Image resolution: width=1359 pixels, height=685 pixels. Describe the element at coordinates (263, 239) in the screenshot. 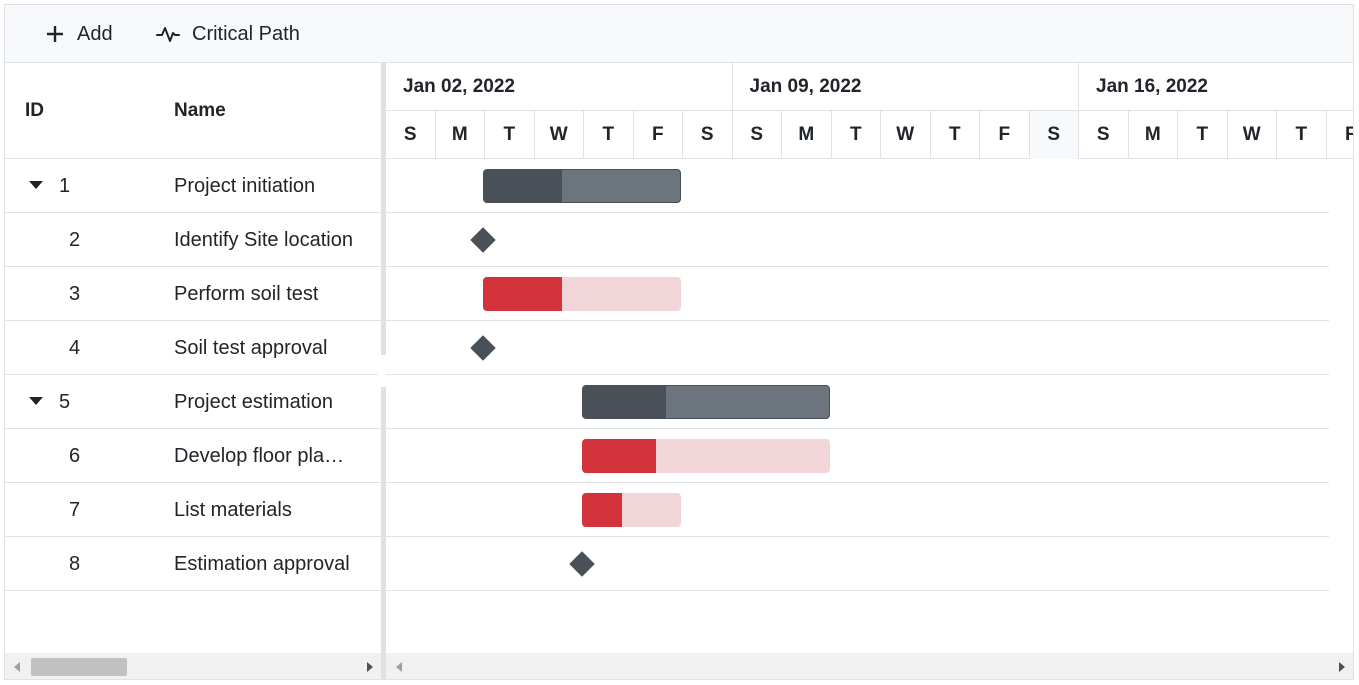

I see `task-name-text: Identify Site location` at that location.